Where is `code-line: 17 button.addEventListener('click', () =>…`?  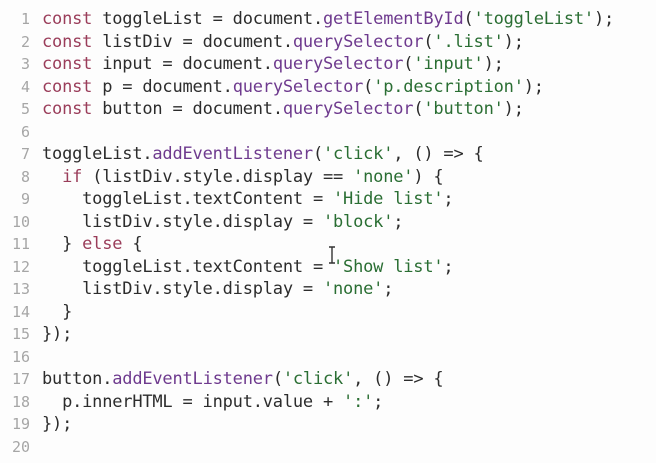
code-line: 17 button.addEventListener('click', () =>… is located at coordinates (328, 379).